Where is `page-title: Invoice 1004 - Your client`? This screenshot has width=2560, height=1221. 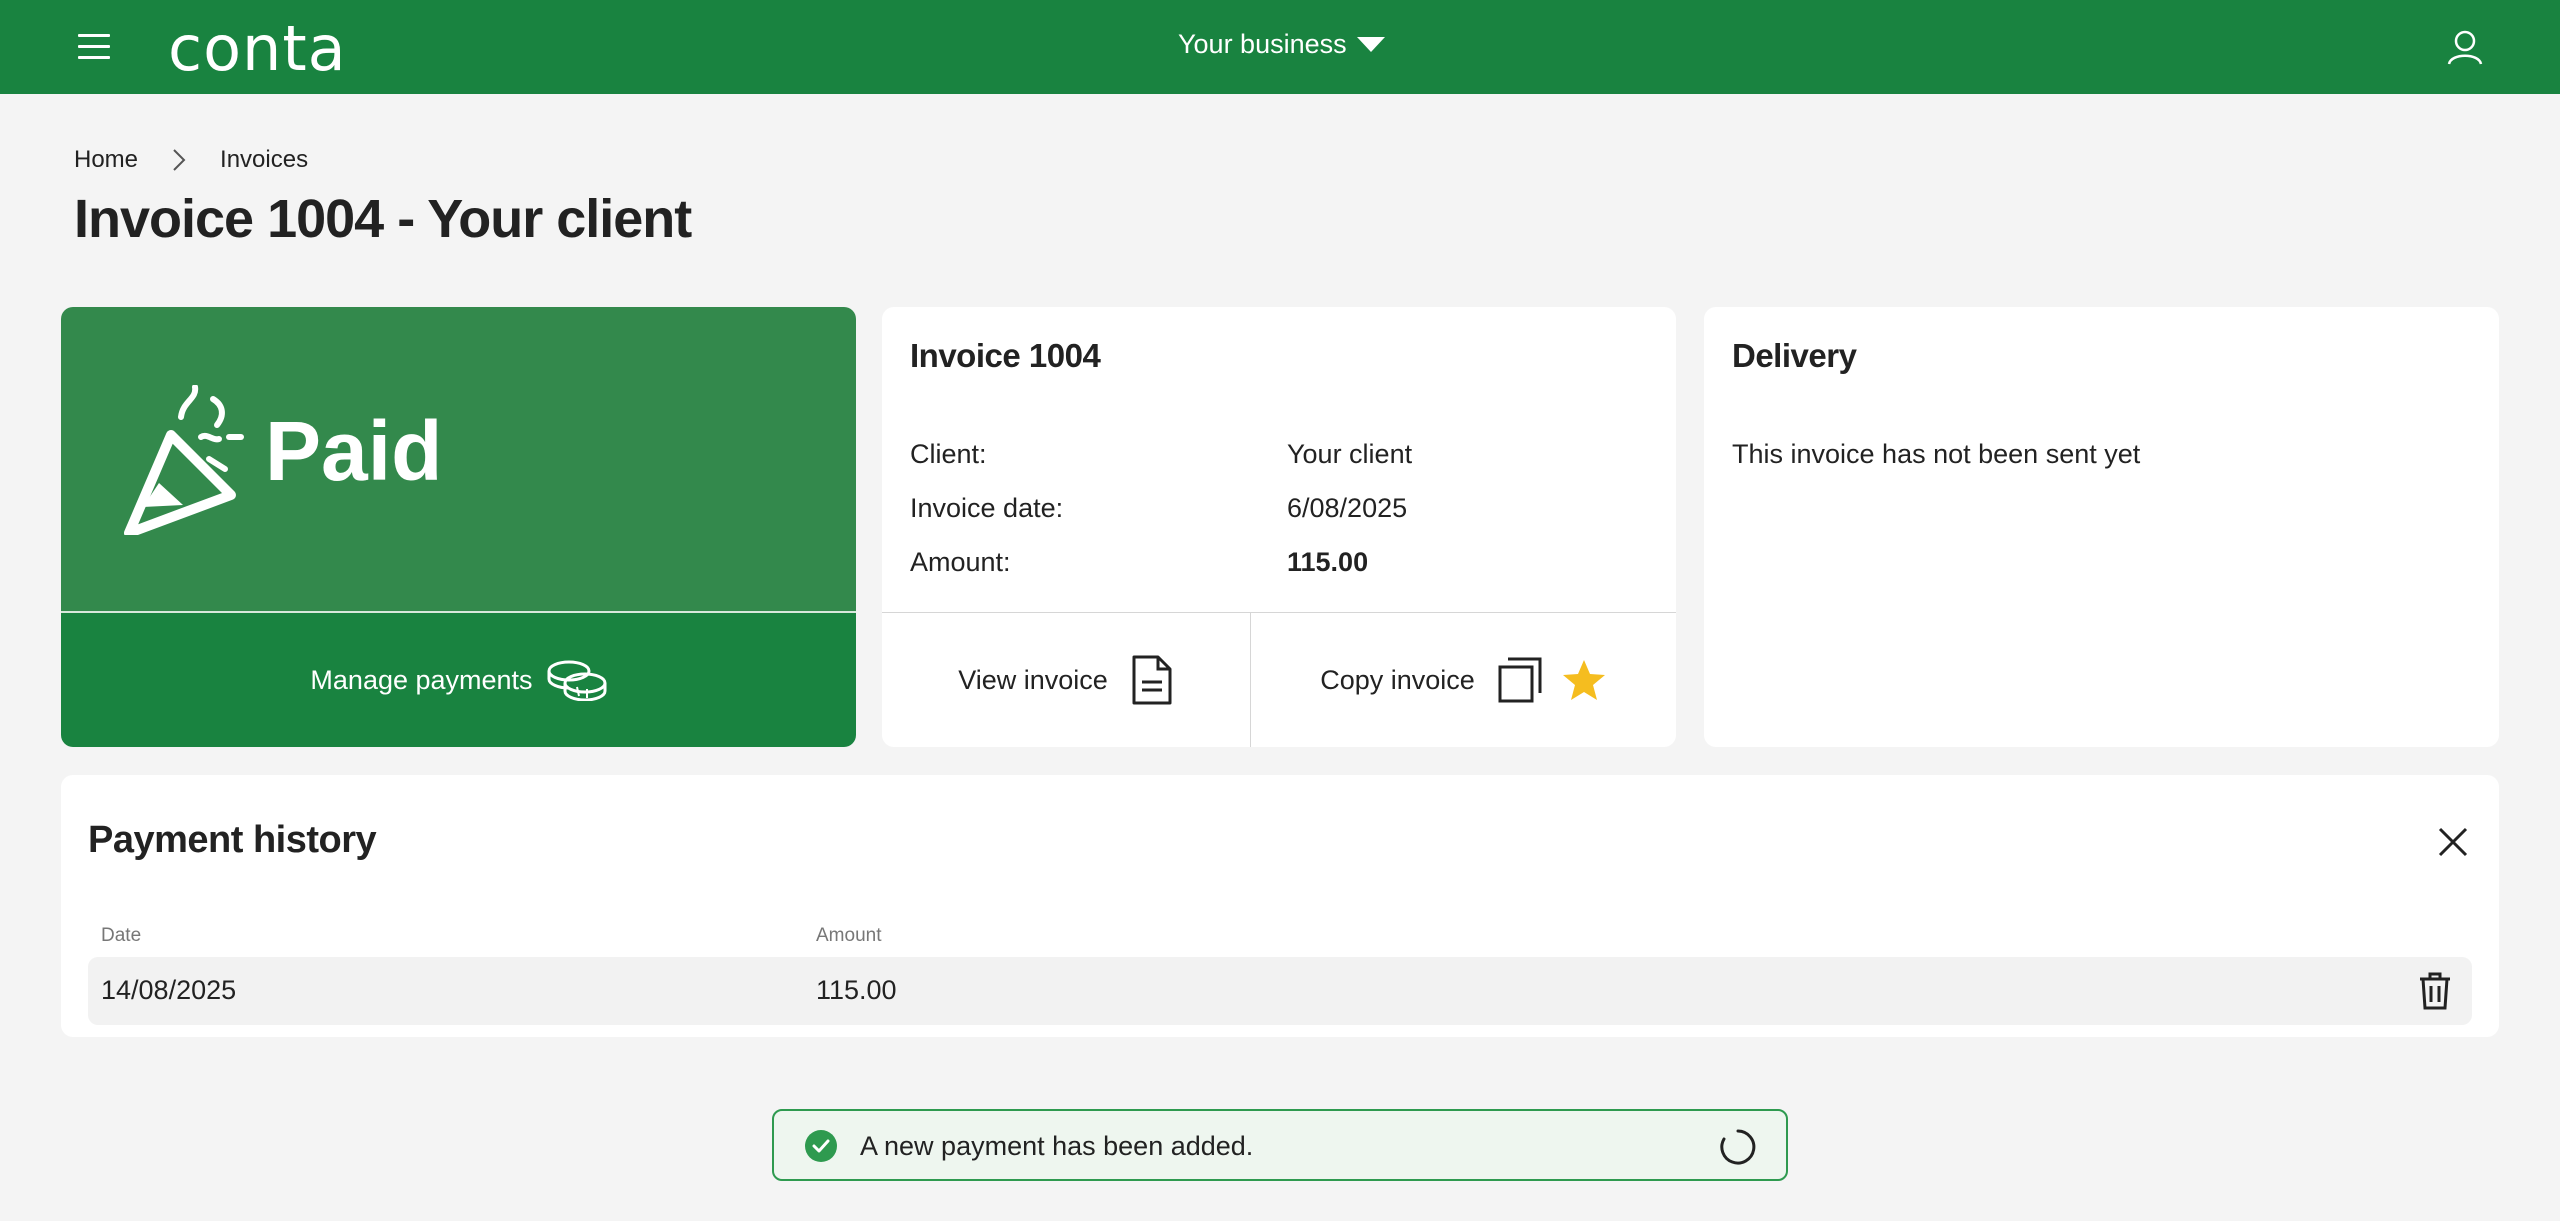 page-title: Invoice 1004 - Your client is located at coordinates (383, 219).